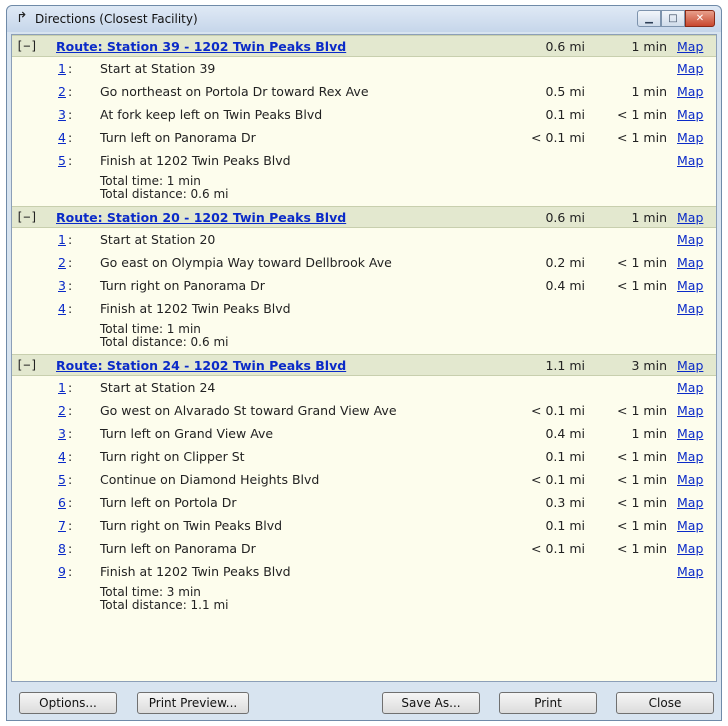 The height and width of the screenshot is (726, 728). What do you see at coordinates (565, 217) in the screenshot?
I see `route-distance: 0.6 mi` at bounding box center [565, 217].